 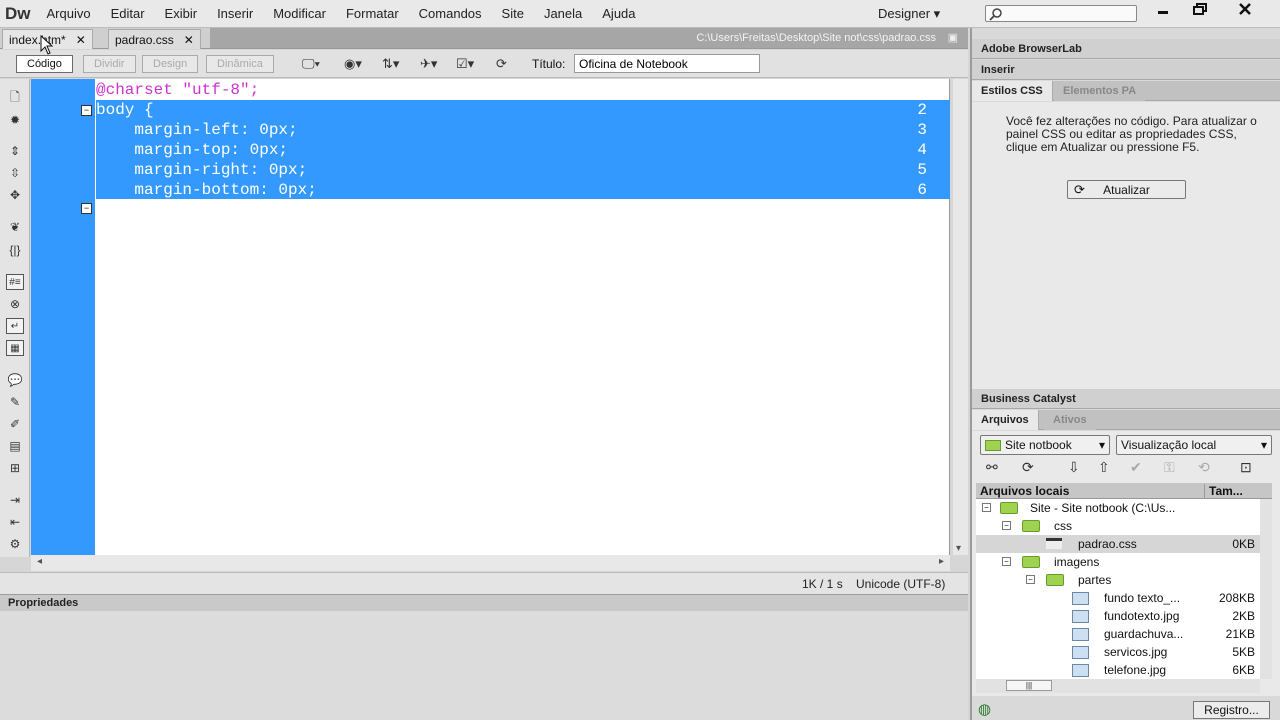 What do you see at coordinates (1245, 12) in the screenshot?
I see `close-window-button` at bounding box center [1245, 12].